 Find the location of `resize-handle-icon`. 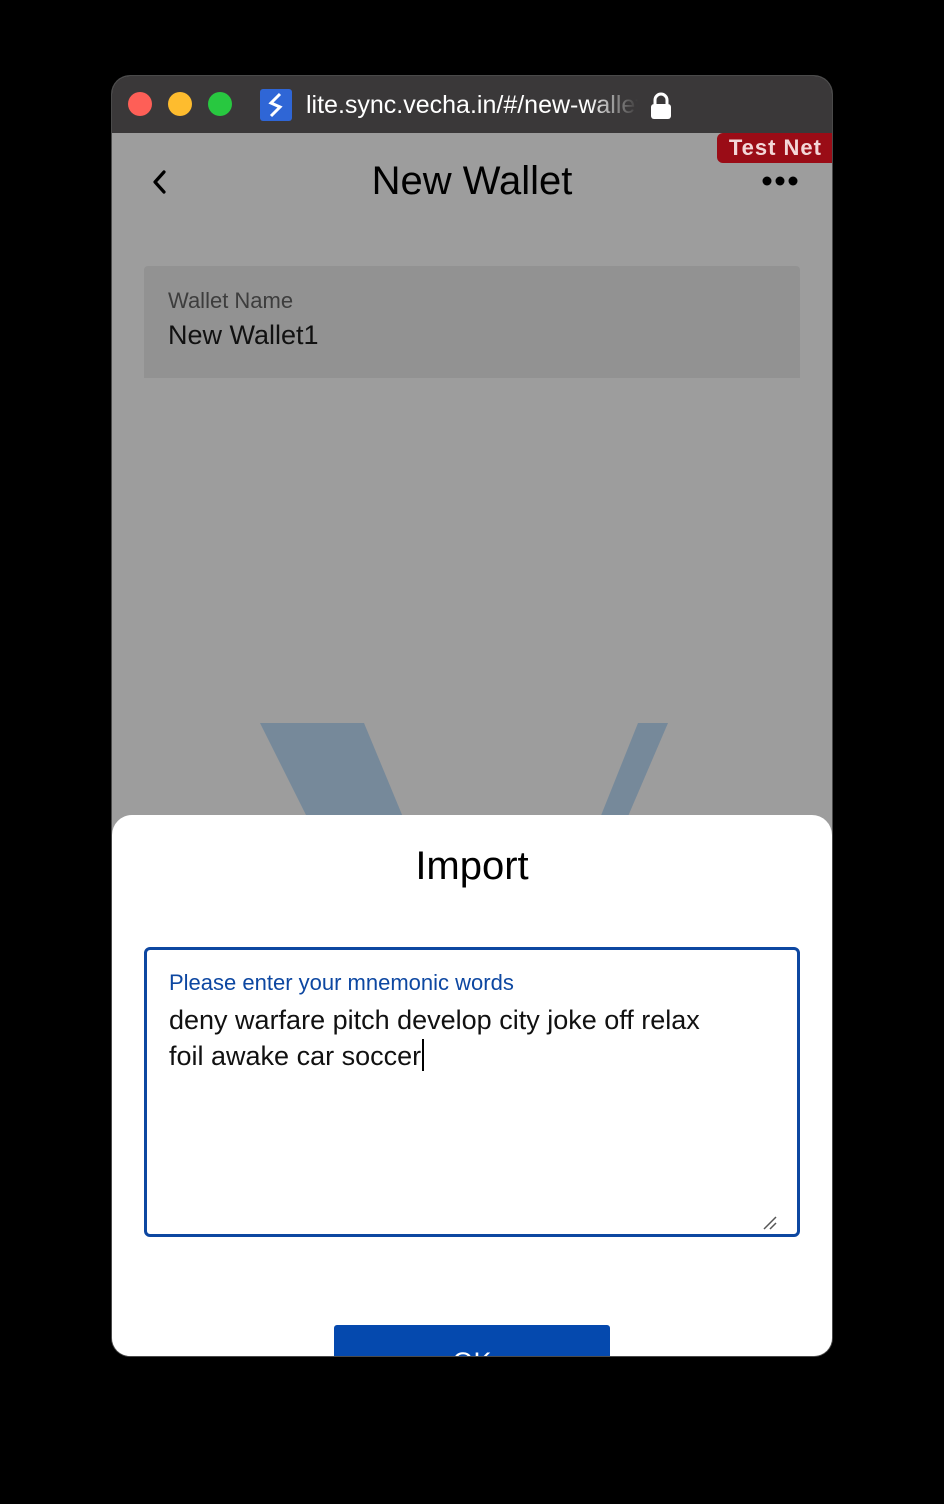

resize-handle-icon is located at coordinates (770, 1223).